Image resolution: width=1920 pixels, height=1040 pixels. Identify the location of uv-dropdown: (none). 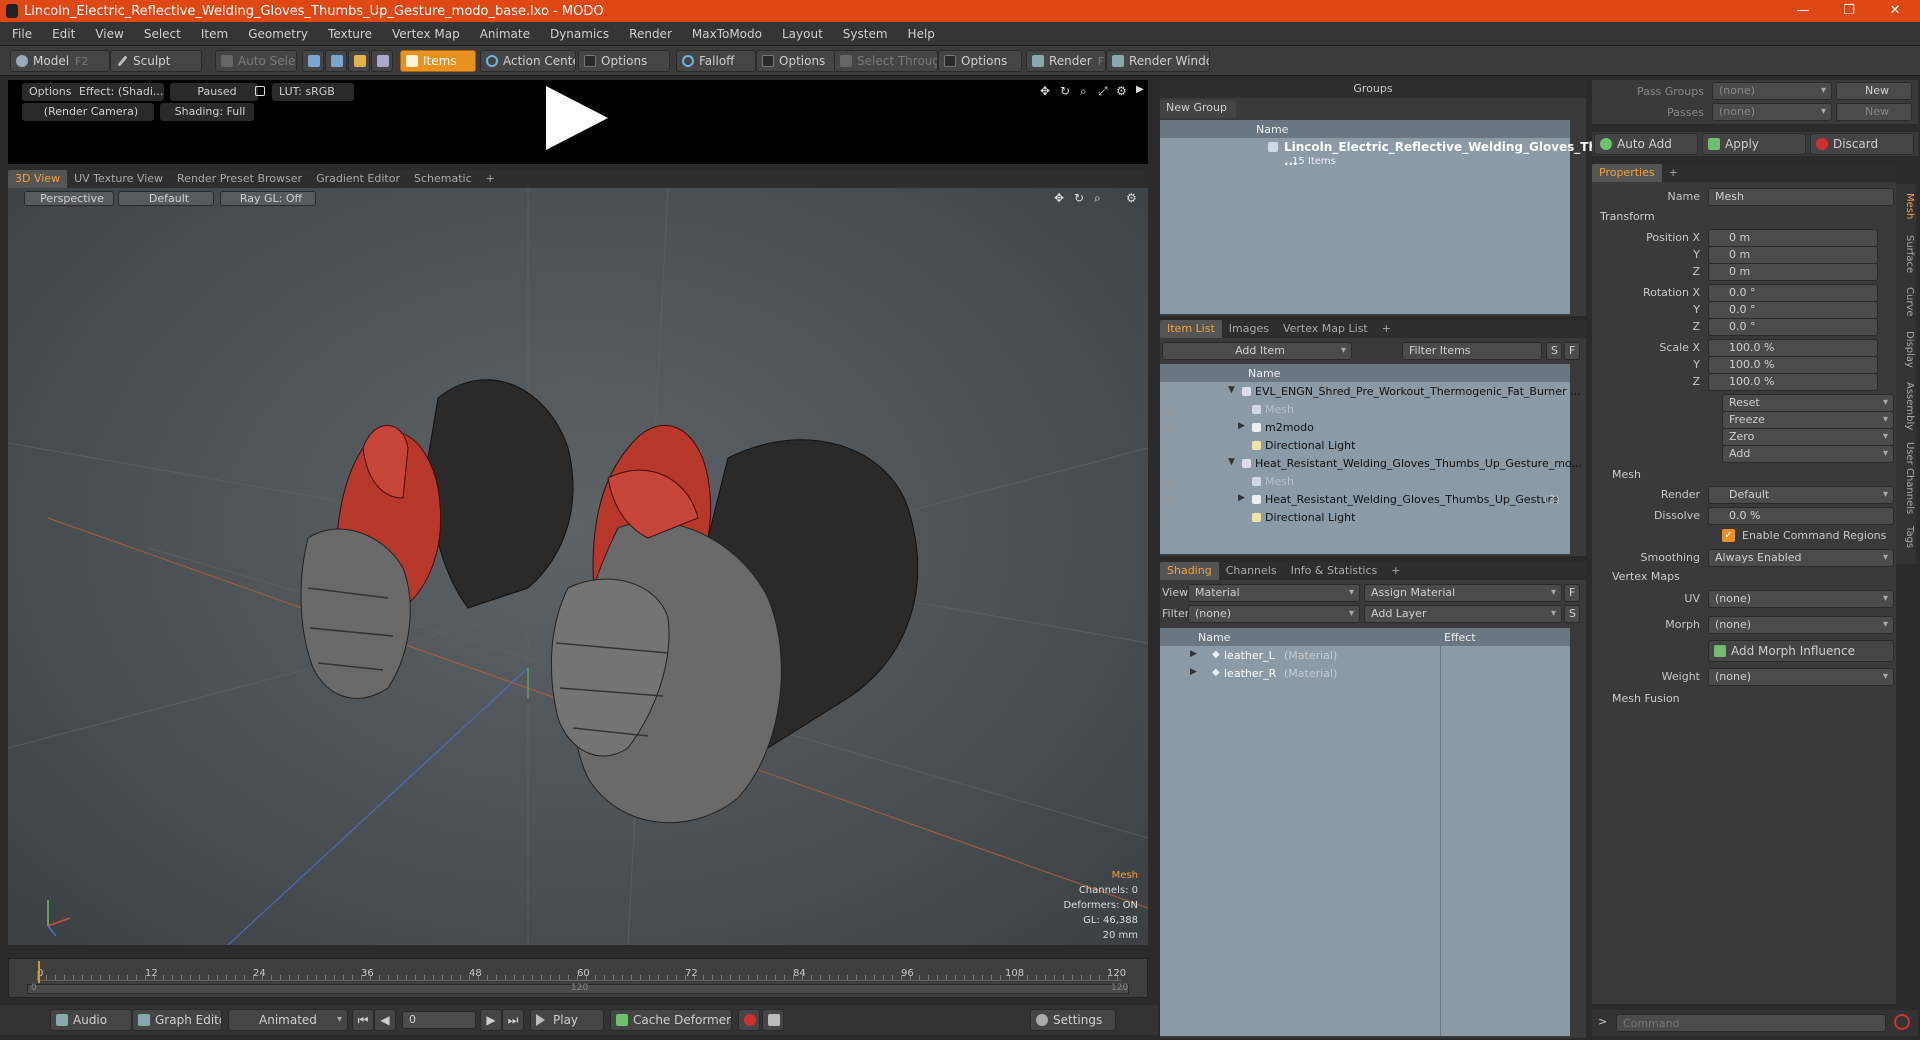
(1801, 599).